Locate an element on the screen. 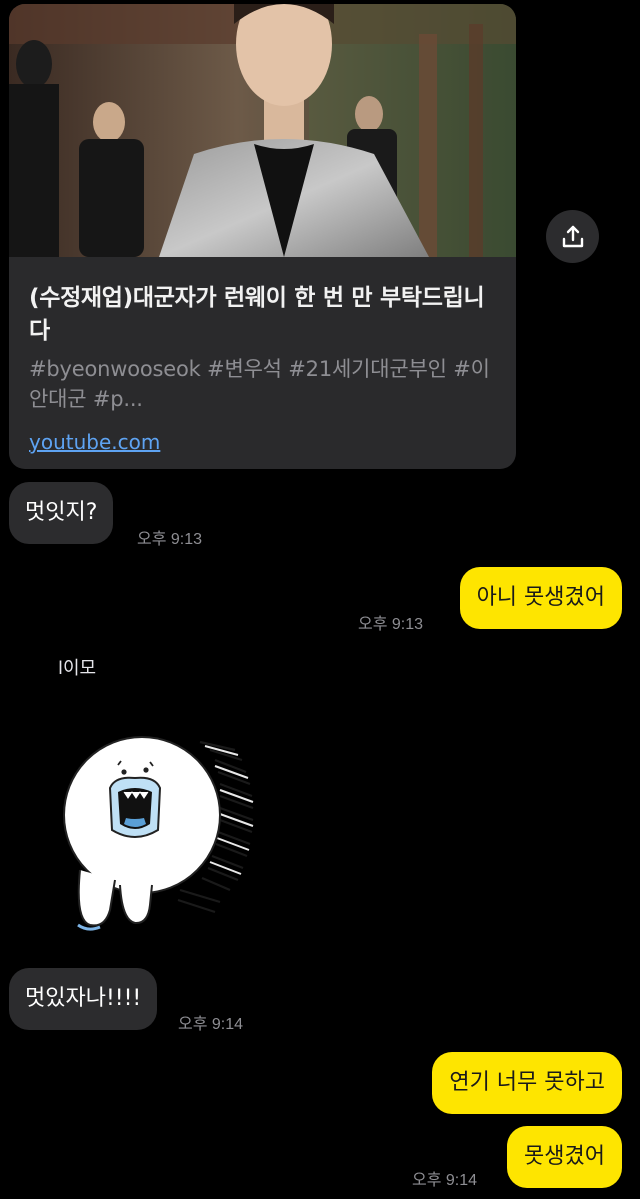 This screenshot has width=640, height=1199. share-button is located at coordinates (572, 236).